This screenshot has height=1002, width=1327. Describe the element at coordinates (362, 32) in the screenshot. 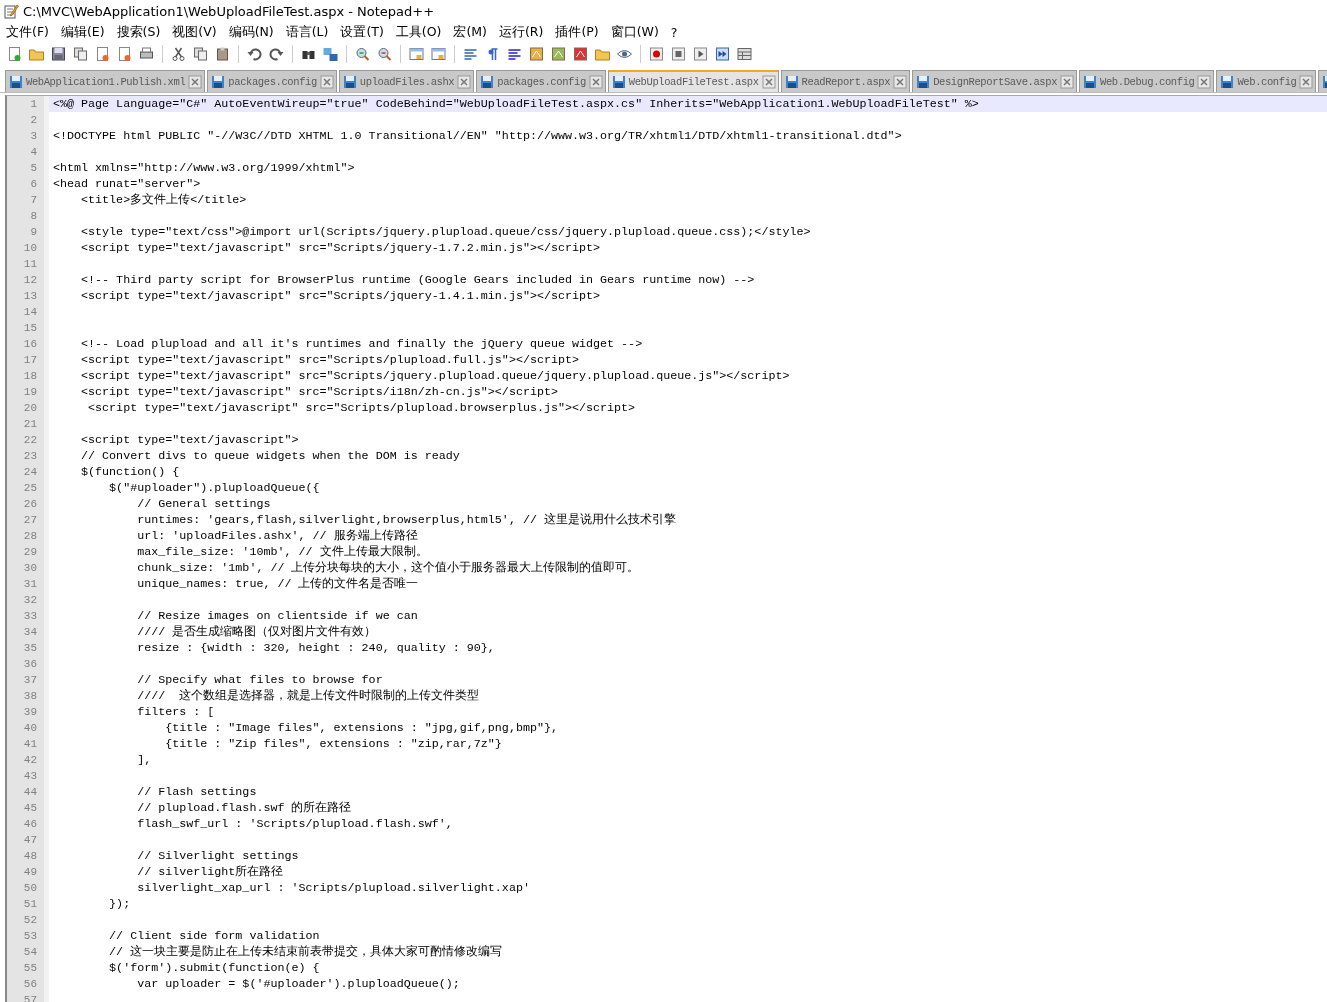

I see `menu-item: 设置(T)` at that location.